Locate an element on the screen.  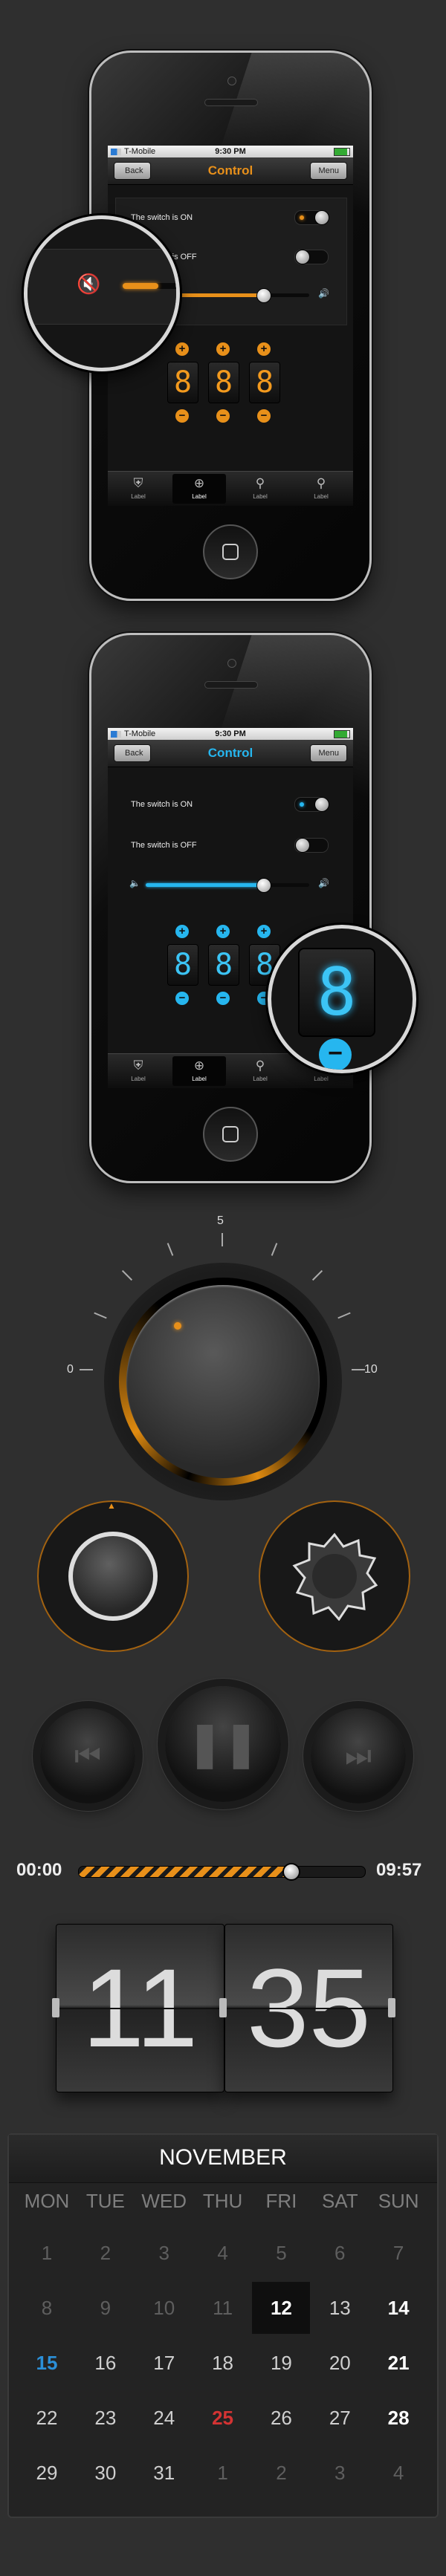
pause-button: ❚❚ is located at coordinates (223, 1744).